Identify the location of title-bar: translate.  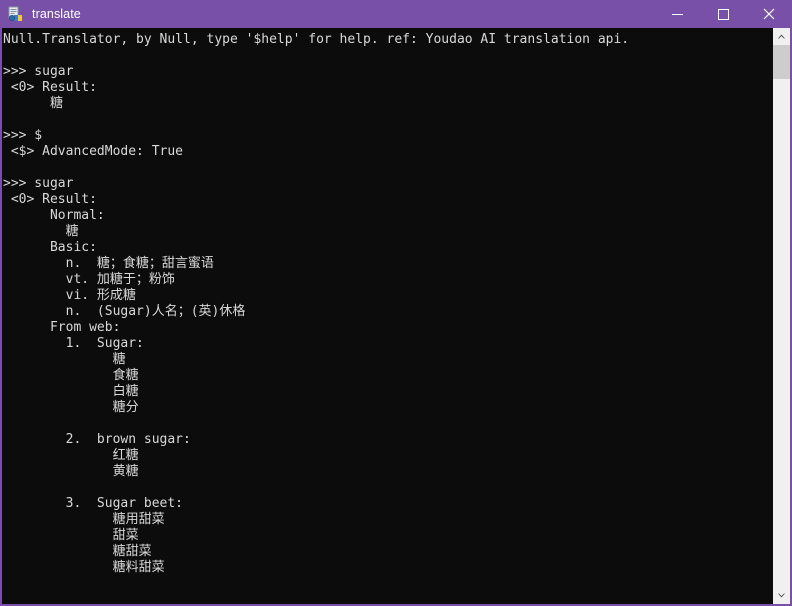
(396, 14).